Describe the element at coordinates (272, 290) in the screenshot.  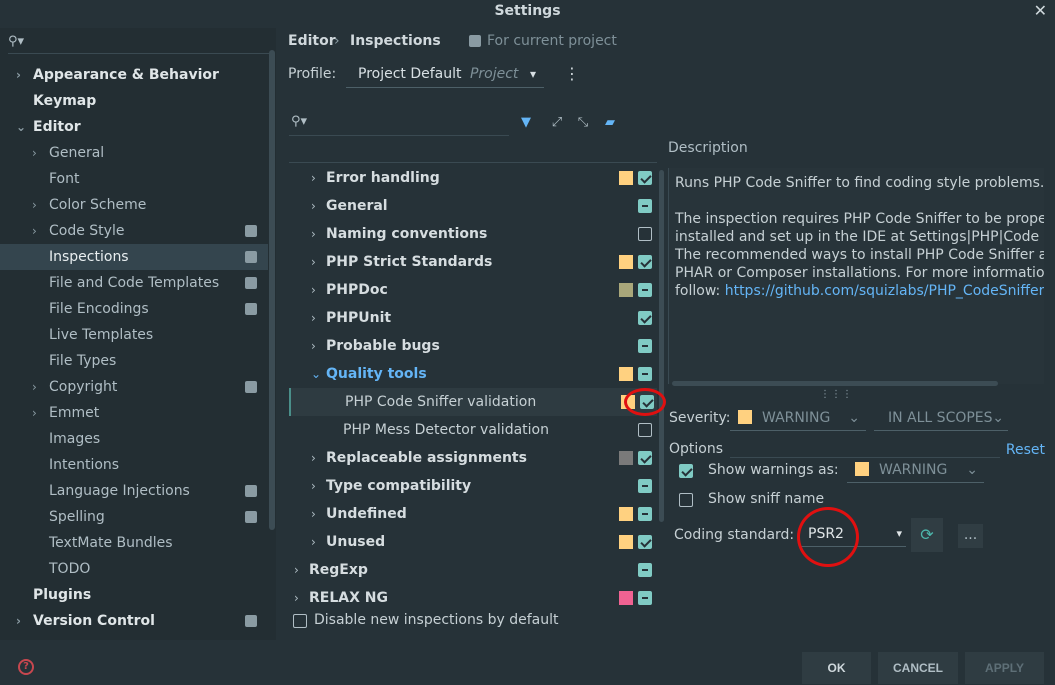
I see `sidebar-scrollbar` at that location.